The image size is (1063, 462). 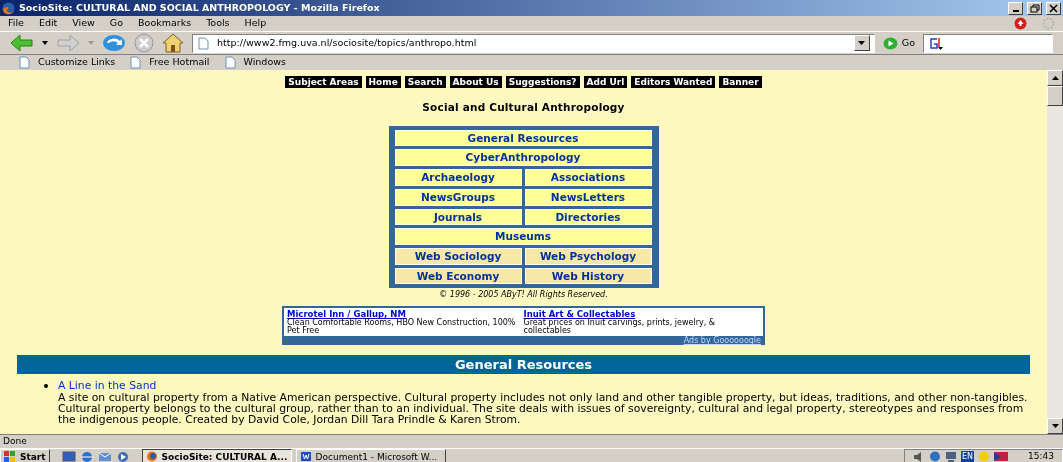 I want to click on stop-icon, so click(x=144, y=43).